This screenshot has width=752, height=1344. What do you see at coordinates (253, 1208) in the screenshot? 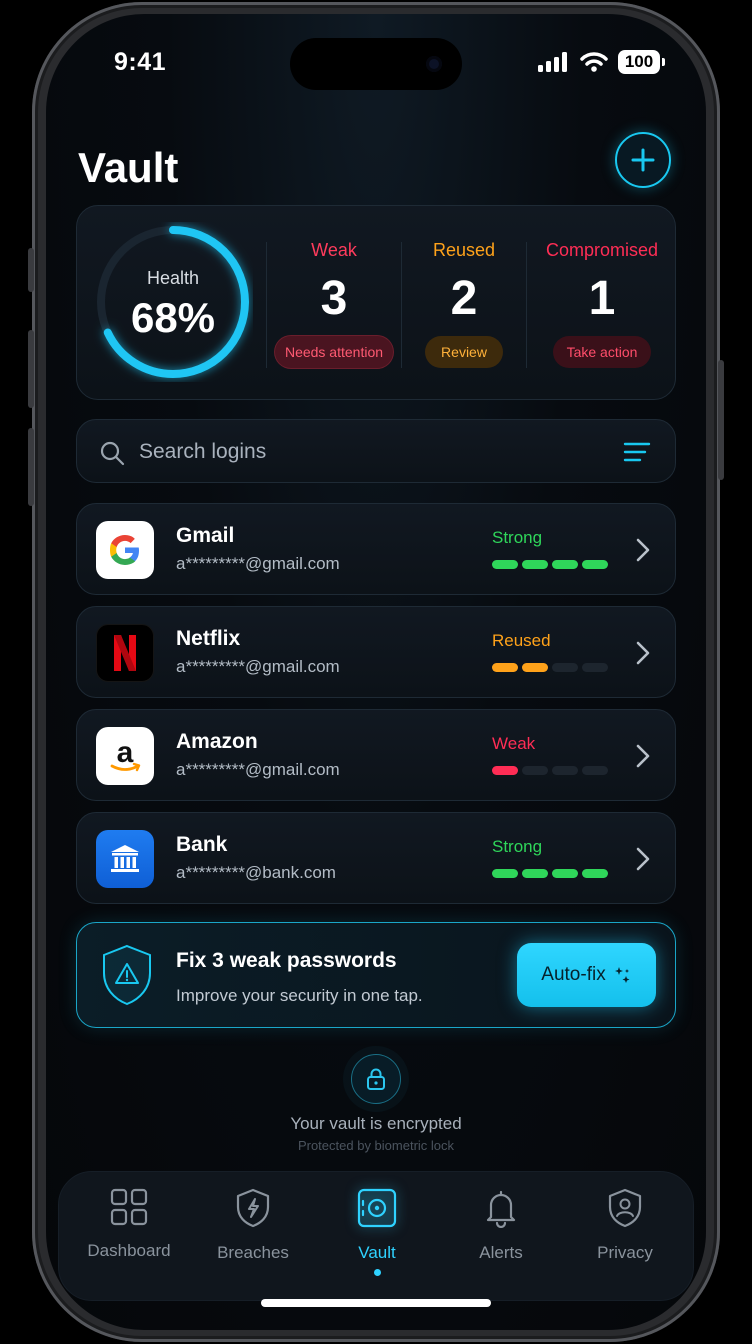
I see `breach-shield-icon` at bounding box center [253, 1208].